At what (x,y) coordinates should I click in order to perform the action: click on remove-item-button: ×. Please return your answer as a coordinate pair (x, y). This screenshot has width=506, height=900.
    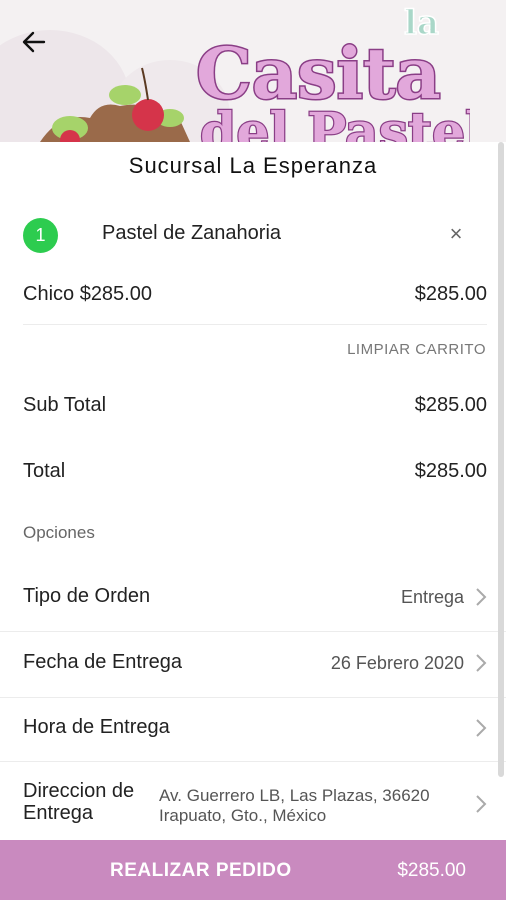
    Looking at the image, I should click on (456, 234).